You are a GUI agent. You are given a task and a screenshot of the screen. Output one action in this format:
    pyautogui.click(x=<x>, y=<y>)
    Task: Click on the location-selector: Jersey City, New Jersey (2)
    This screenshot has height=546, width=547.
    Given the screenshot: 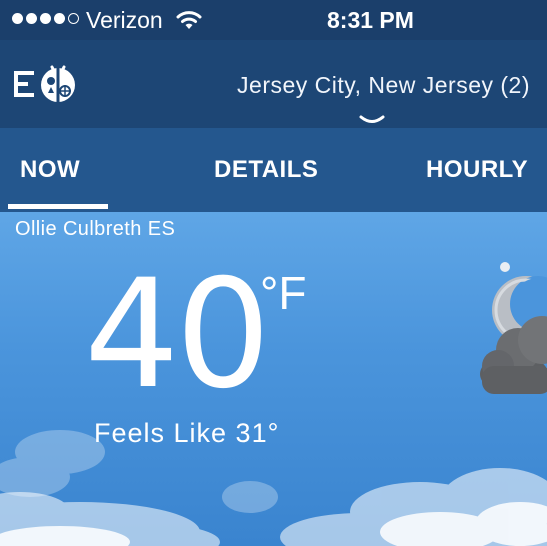 What is the action you would take?
    pyautogui.click(x=383, y=85)
    